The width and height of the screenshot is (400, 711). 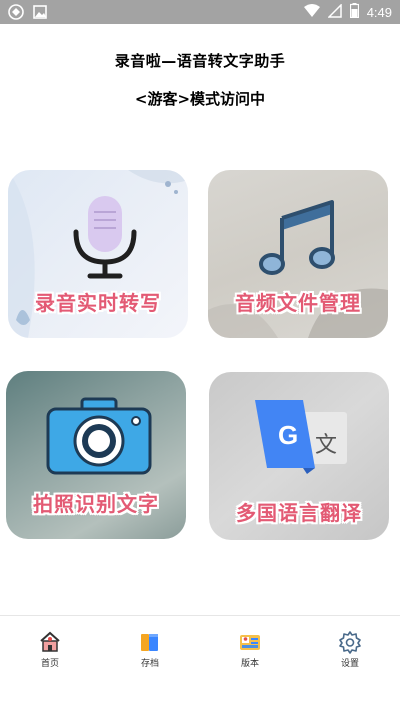 What do you see at coordinates (298, 303) in the screenshot?
I see `audio-file-manage-label: 音频文件管理` at bounding box center [298, 303].